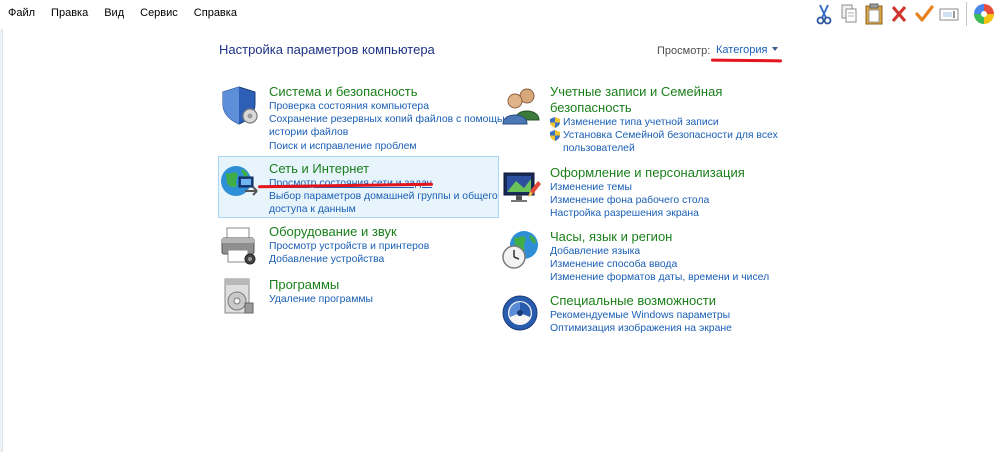 The image size is (1000, 452). What do you see at coordinates (636, 91) in the screenshot?
I see `category-title-accounts-line1: Учетные записи и Семейная` at bounding box center [636, 91].